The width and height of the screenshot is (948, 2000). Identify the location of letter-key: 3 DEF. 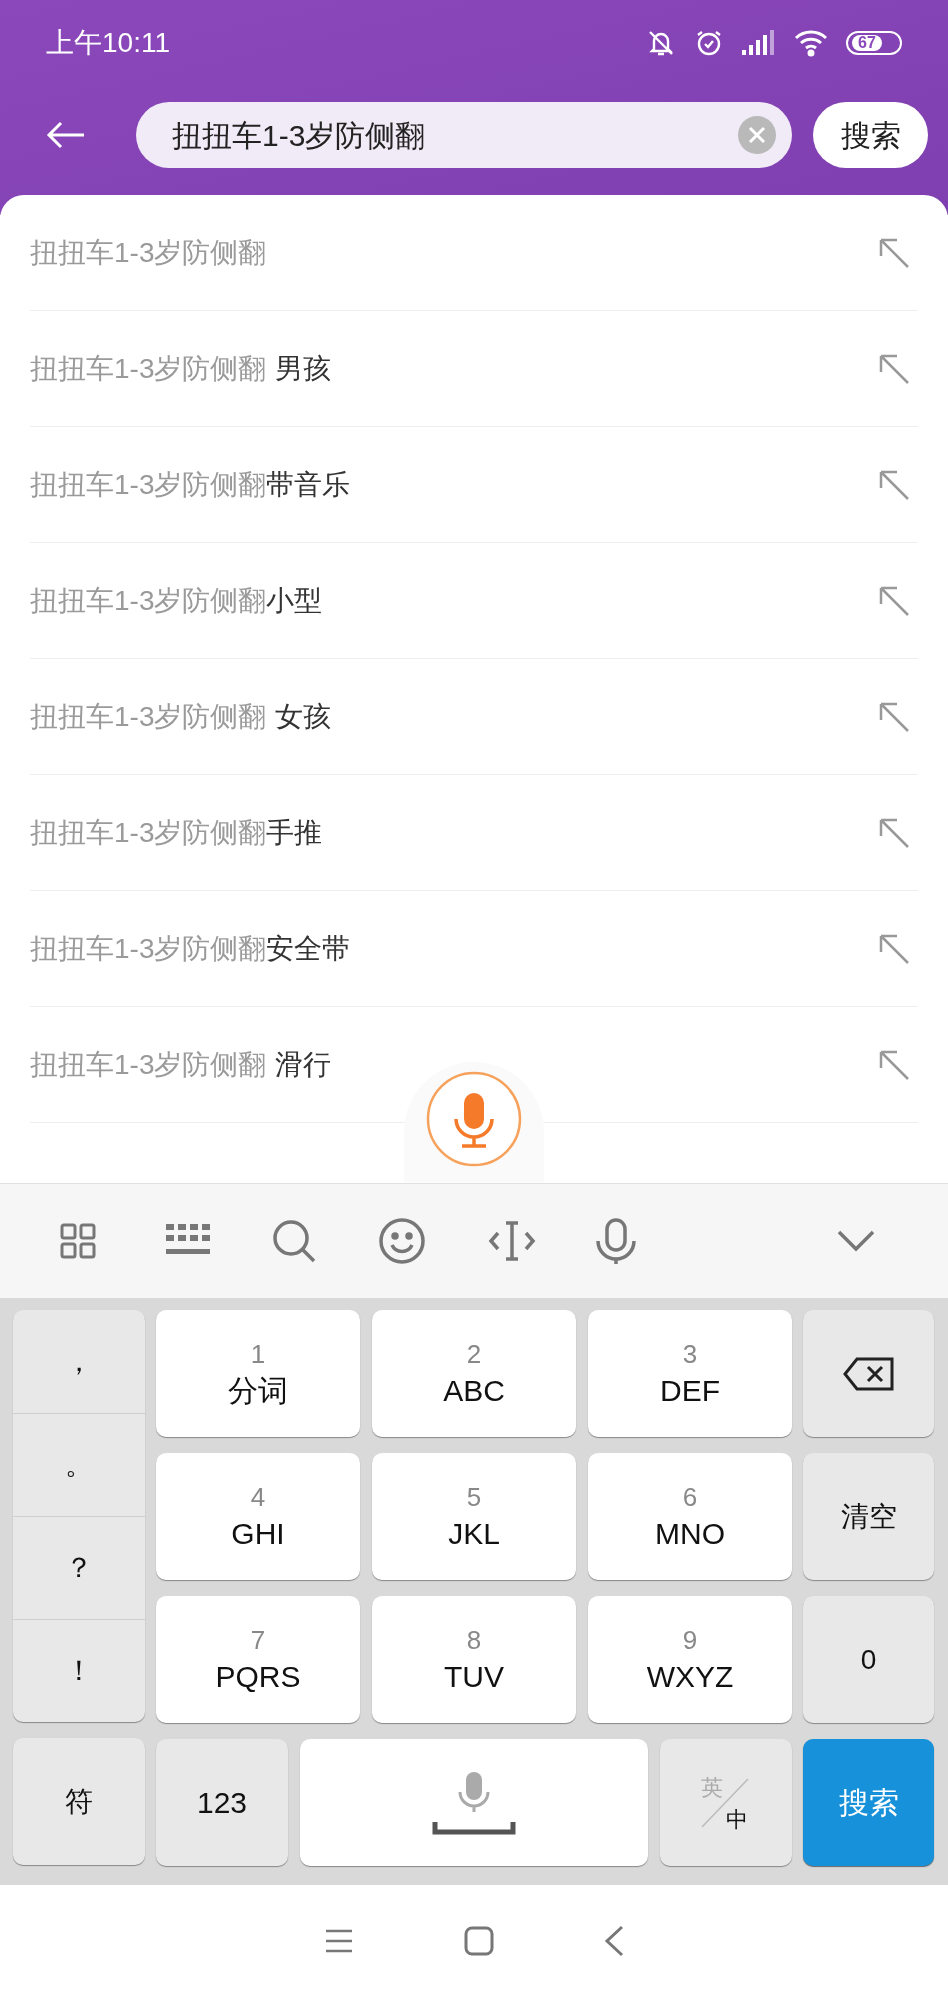
(690, 1373).